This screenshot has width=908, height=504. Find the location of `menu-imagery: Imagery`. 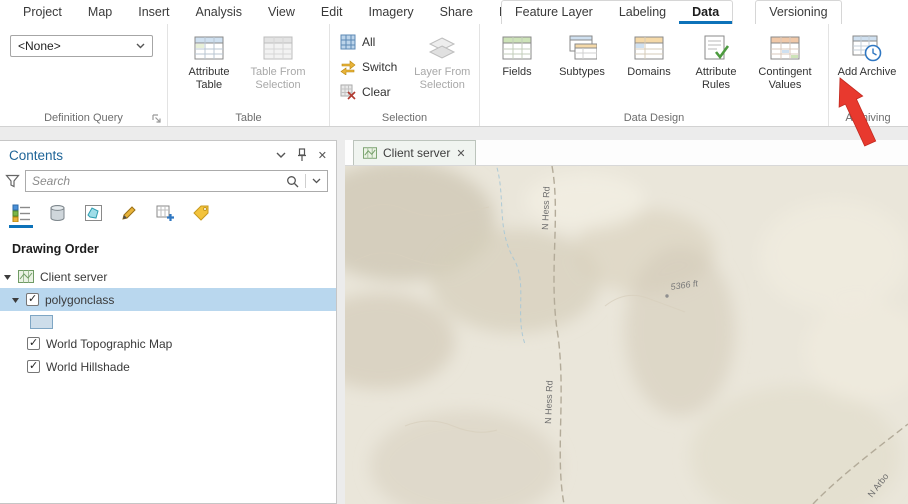

menu-imagery: Imagery is located at coordinates (390, 12).